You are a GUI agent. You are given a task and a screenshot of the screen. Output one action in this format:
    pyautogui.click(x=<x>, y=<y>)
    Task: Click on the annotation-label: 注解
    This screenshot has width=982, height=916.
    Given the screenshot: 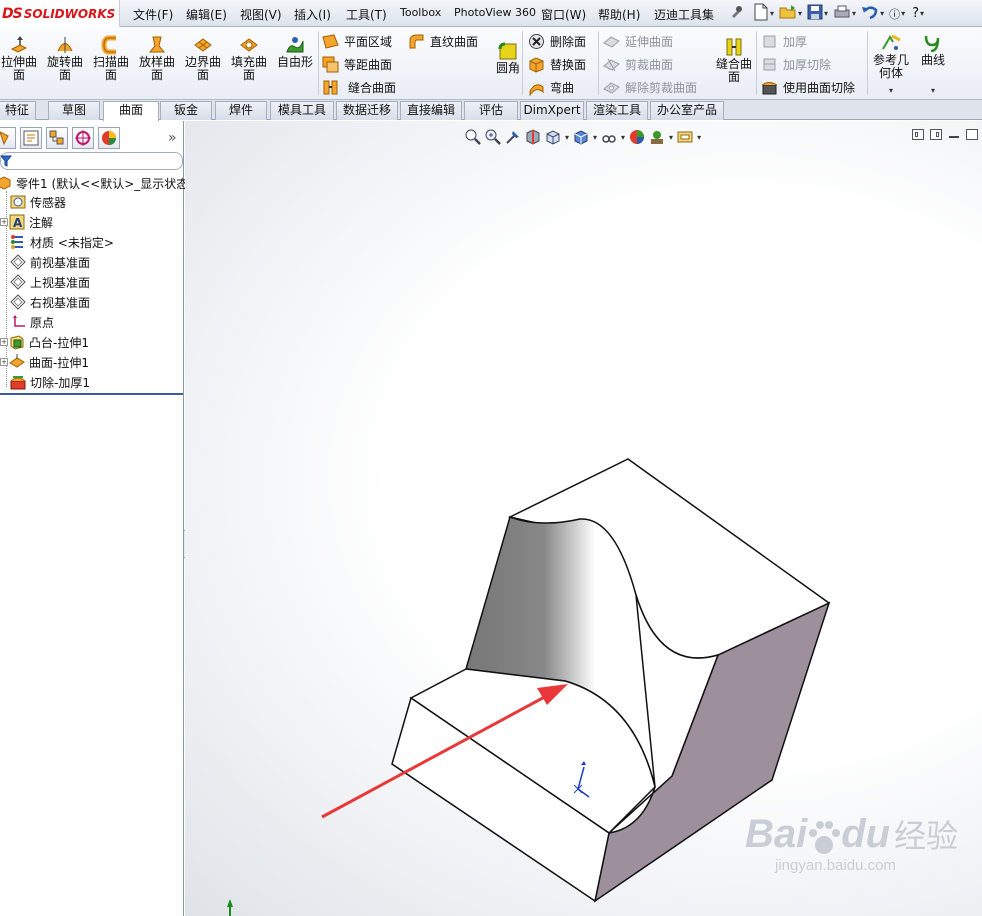 What is the action you would take?
    pyautogui.click(x=41, y=222)
    